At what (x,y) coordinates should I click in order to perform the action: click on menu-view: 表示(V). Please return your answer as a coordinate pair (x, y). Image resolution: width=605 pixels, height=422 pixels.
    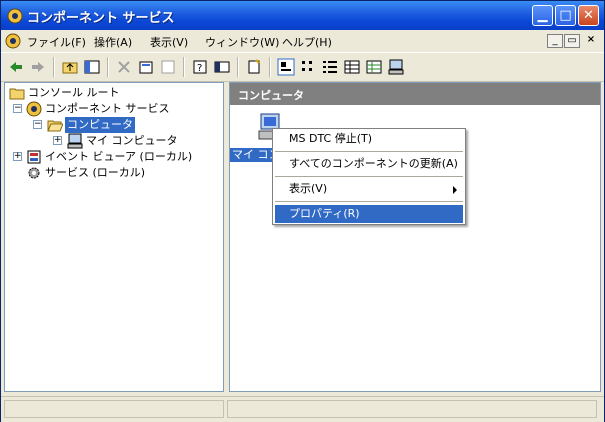
    Looking at the image, I should click on (169, 42).